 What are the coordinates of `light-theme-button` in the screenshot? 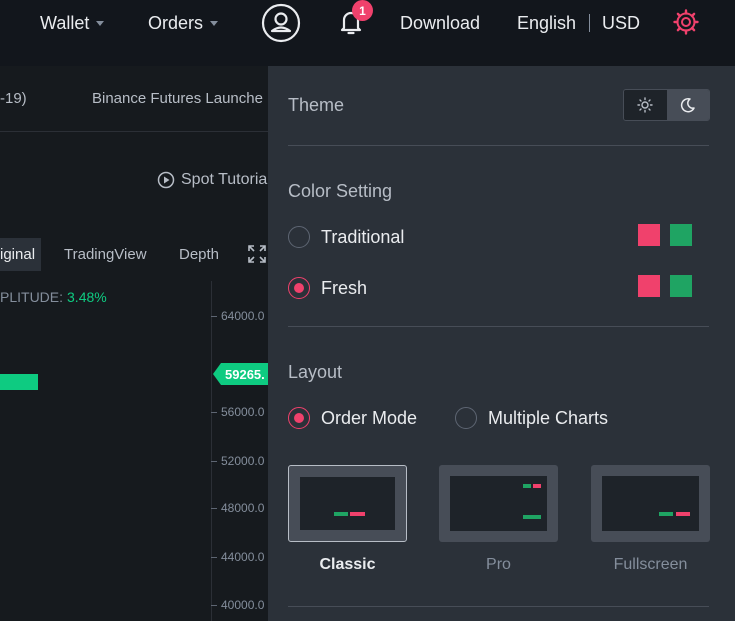 It's located at (645, 105).